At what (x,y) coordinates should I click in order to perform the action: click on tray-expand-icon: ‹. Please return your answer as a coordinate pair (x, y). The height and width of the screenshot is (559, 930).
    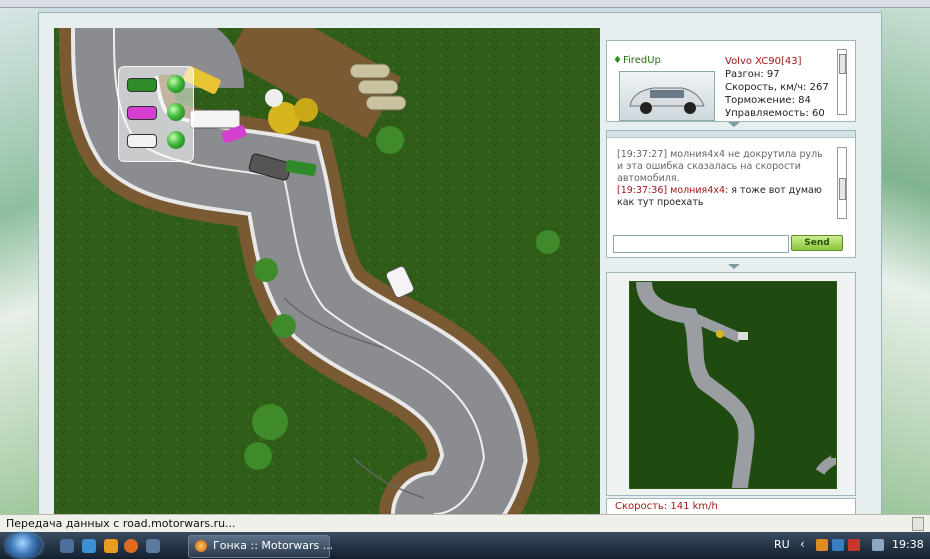
    Looking at the image, I should click on (802, 544).